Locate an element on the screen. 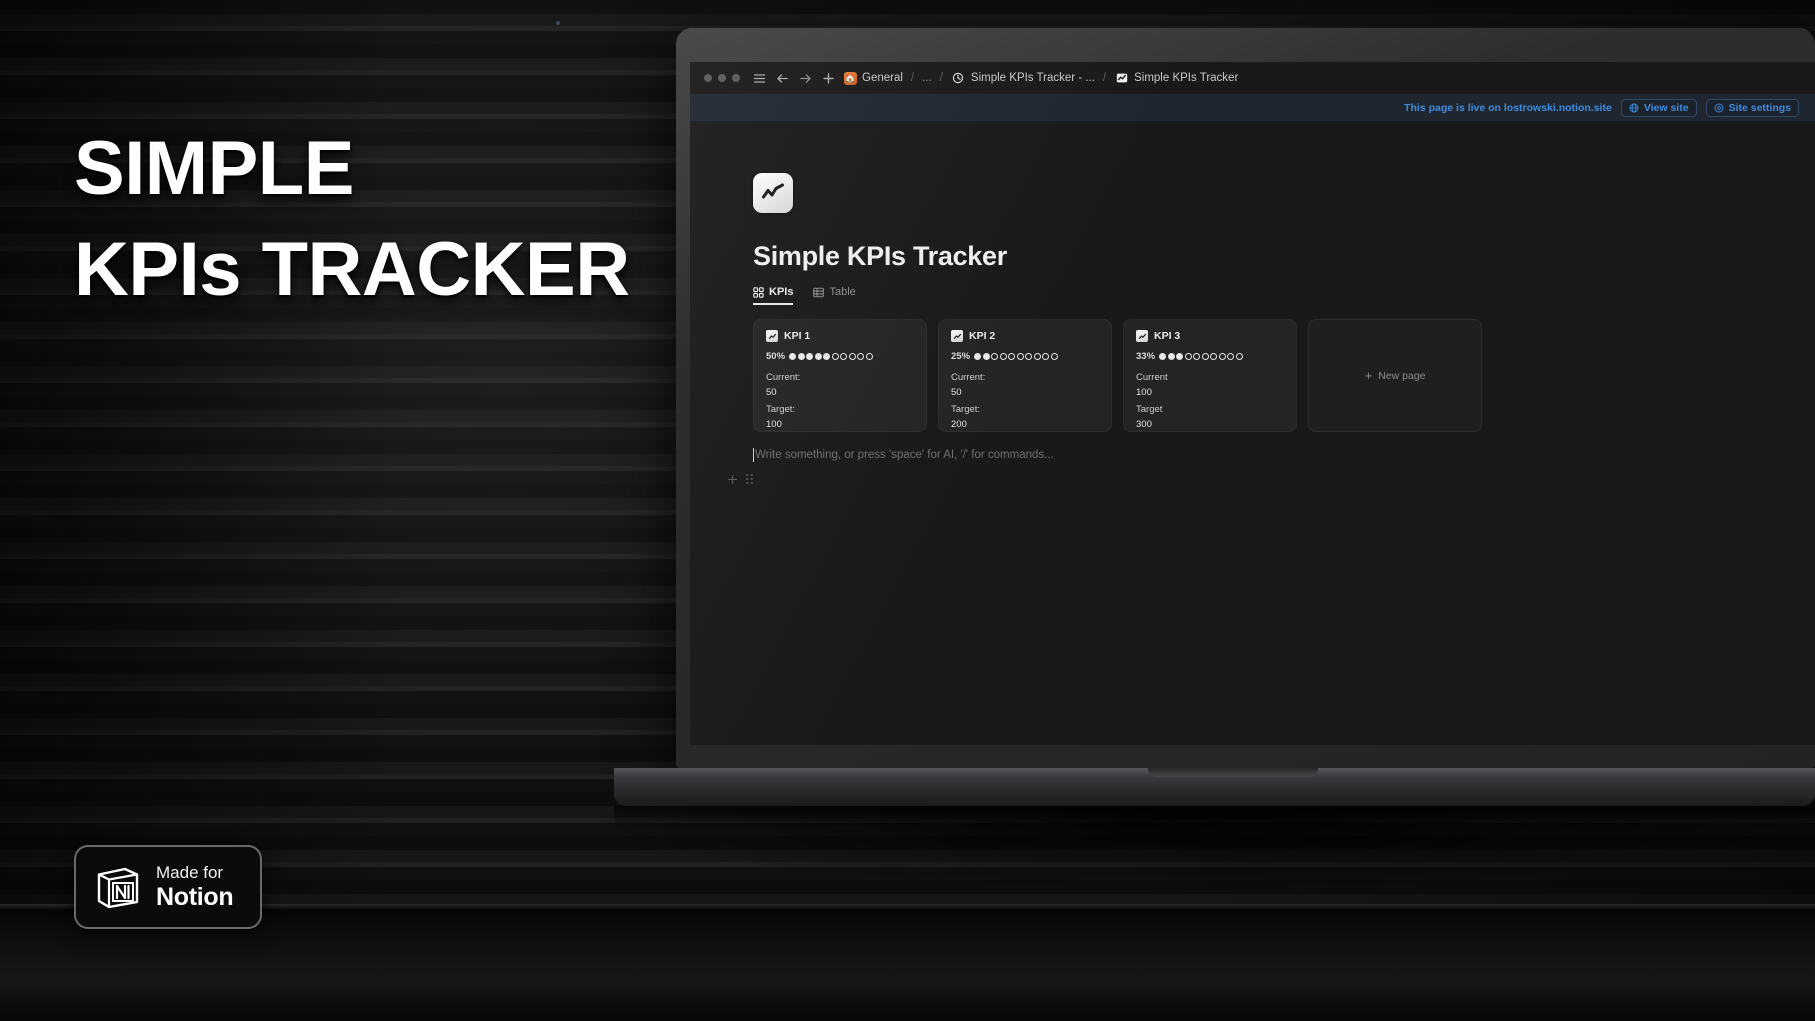  badge-brand-label: Notion is located at coordinates (195, 897).